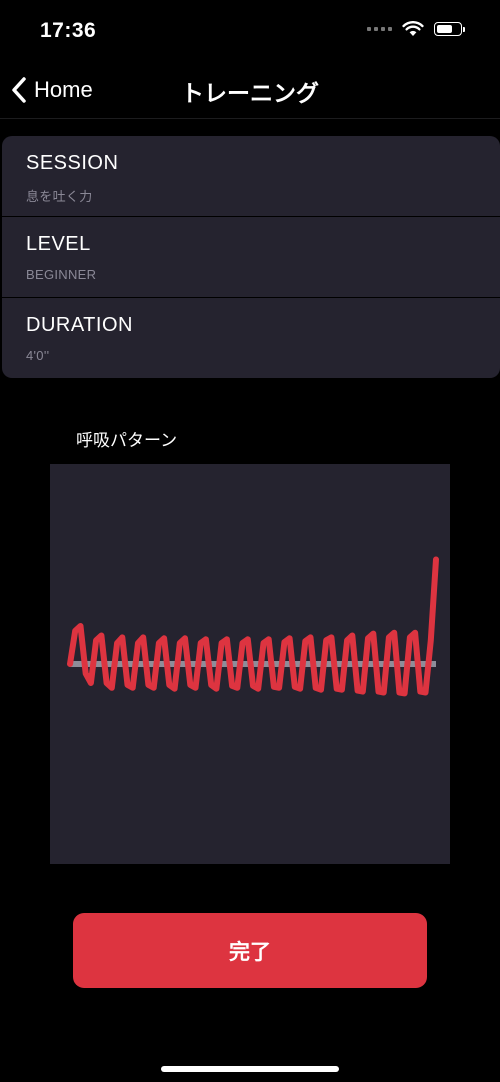 The image size is (500, 1082). Describe the element at coordinates (379, 29) in the screenshot. I see `cellular-signal-icon` at that location.